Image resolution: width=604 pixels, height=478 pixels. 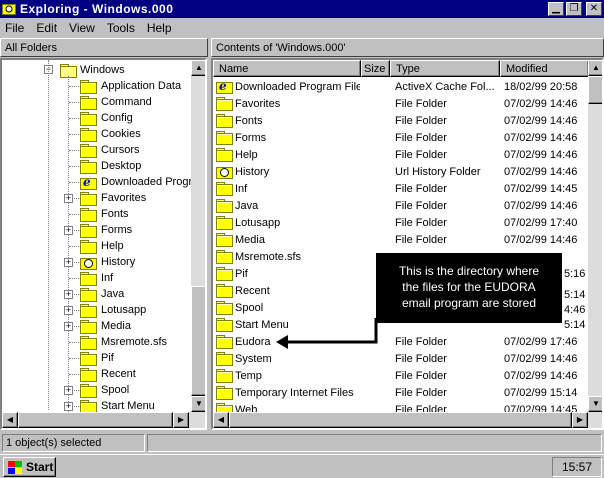 What do you see at coordinates (121, 28) in the screenshot?
I see `menu-tools: Tools` at bounding box center [121, 28].